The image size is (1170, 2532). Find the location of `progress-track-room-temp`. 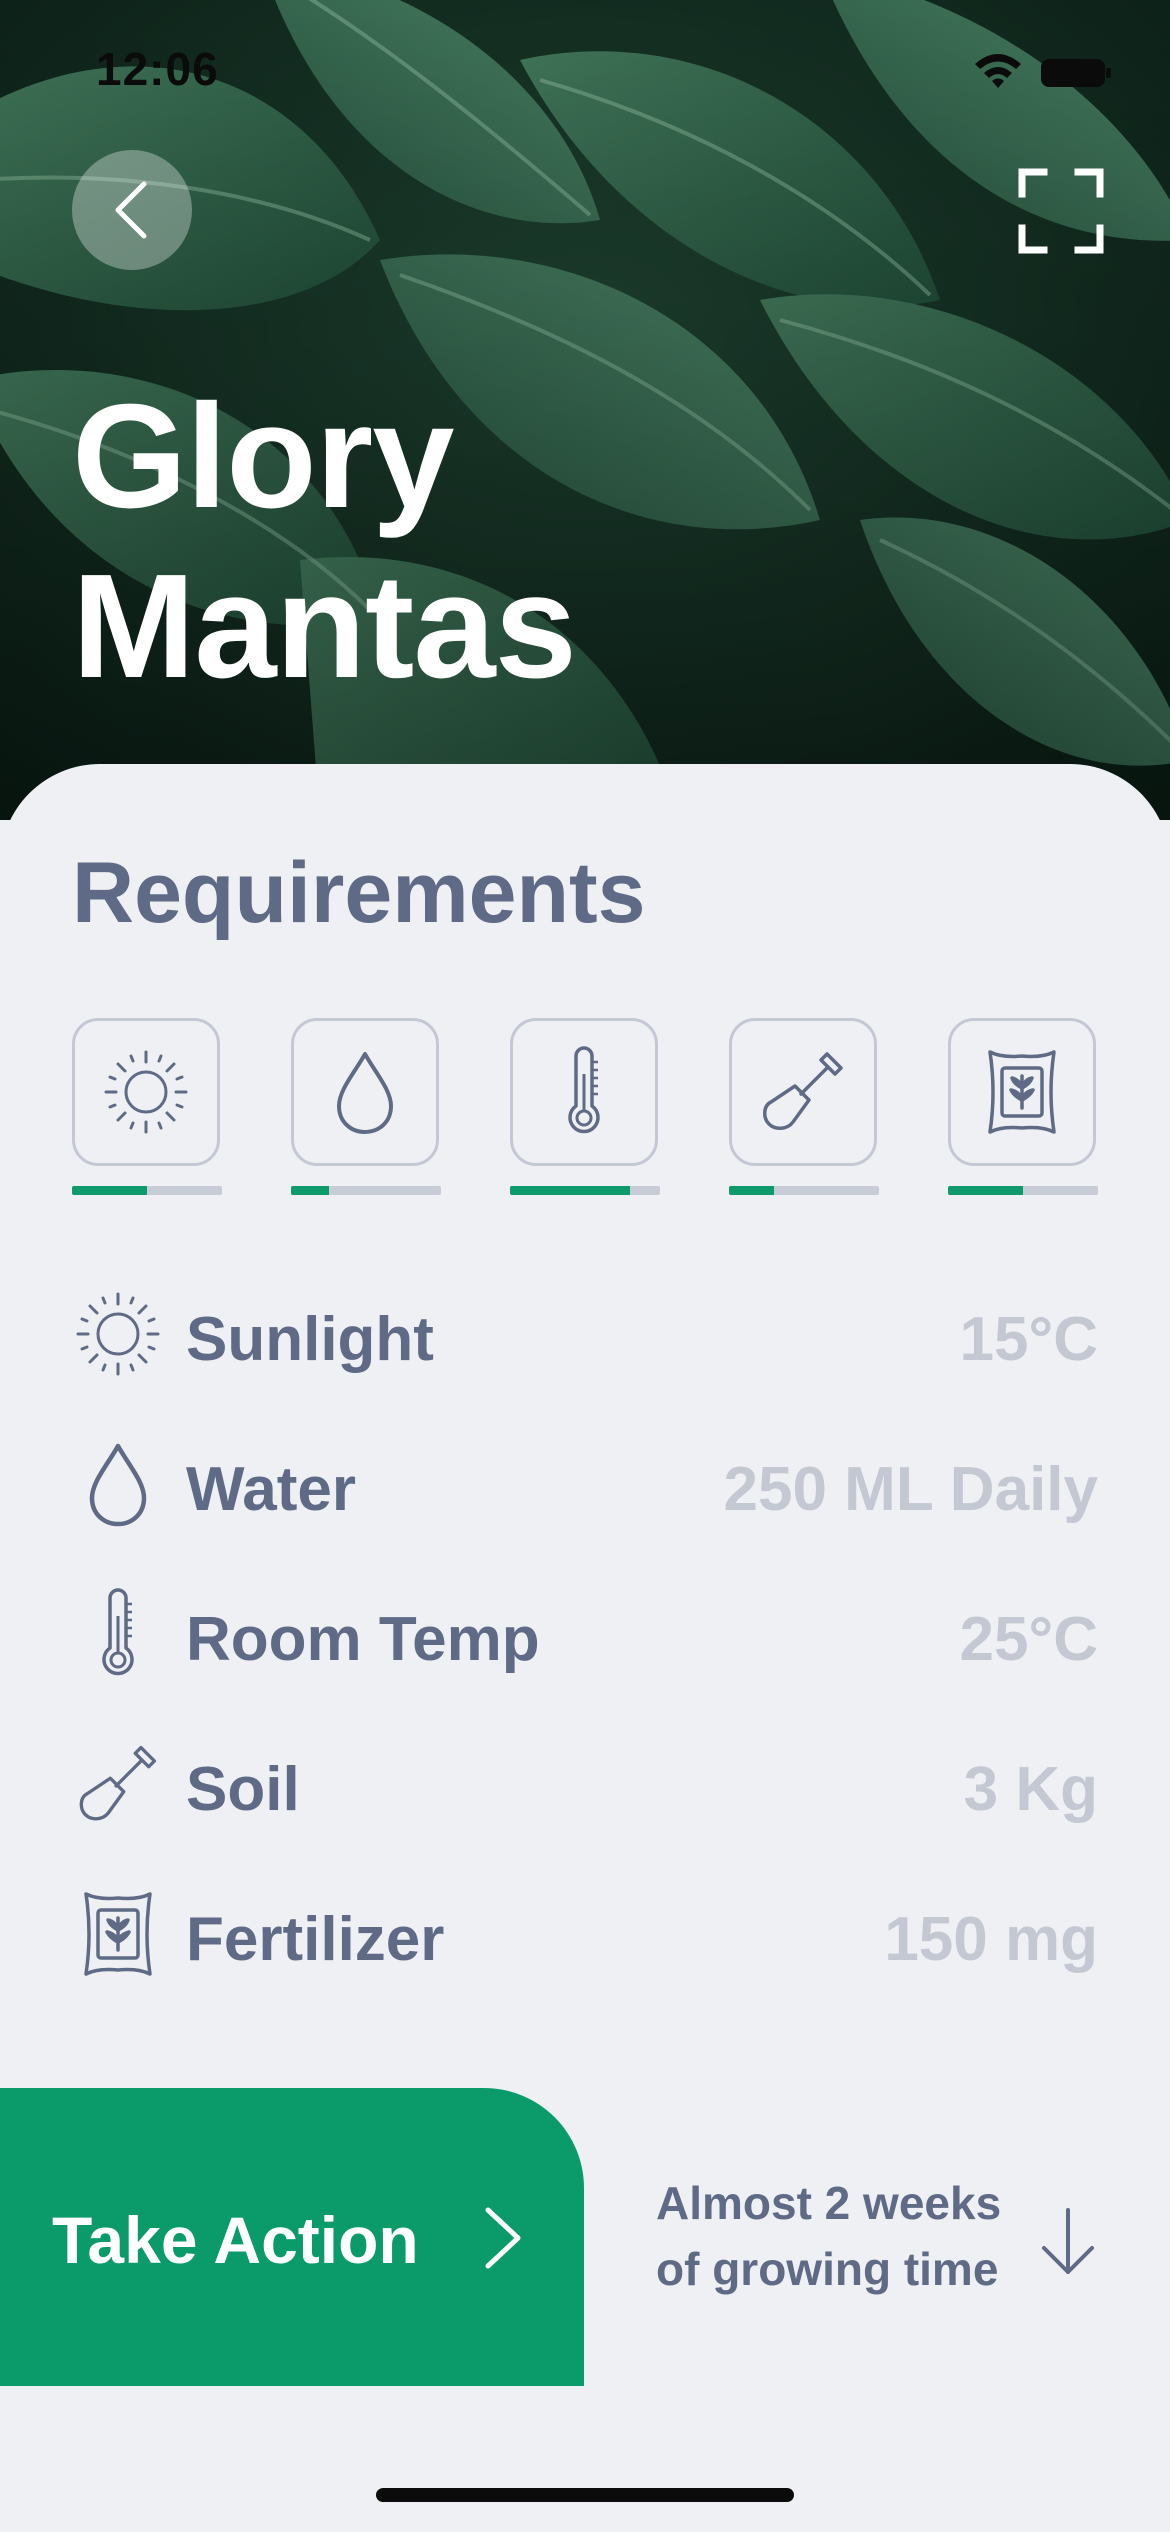

progress-track-room-temp is located at coordinates (585, 1190).